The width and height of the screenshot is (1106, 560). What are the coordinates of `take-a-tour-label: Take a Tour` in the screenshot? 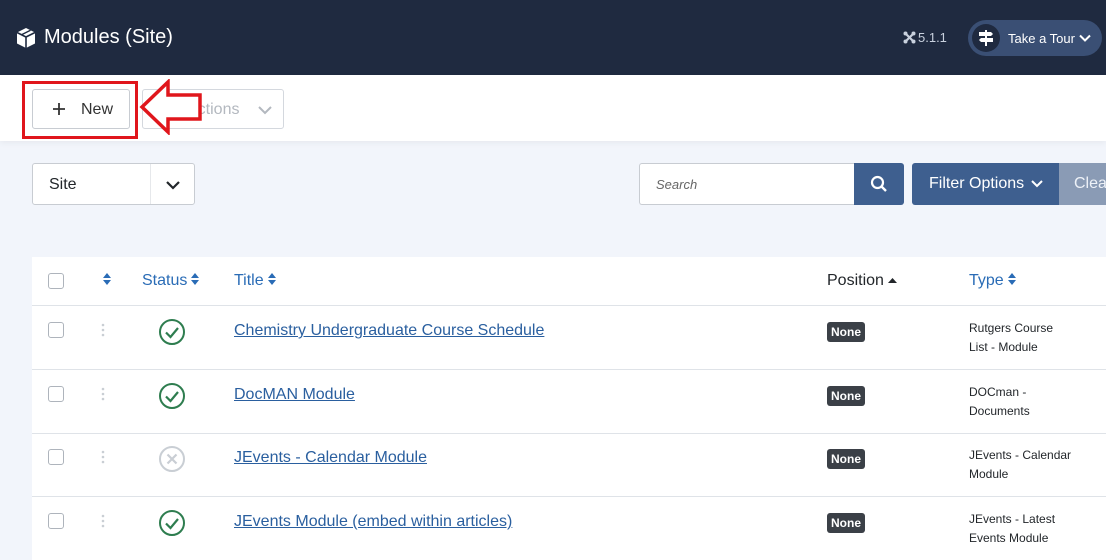 It's located at (1041, 38).